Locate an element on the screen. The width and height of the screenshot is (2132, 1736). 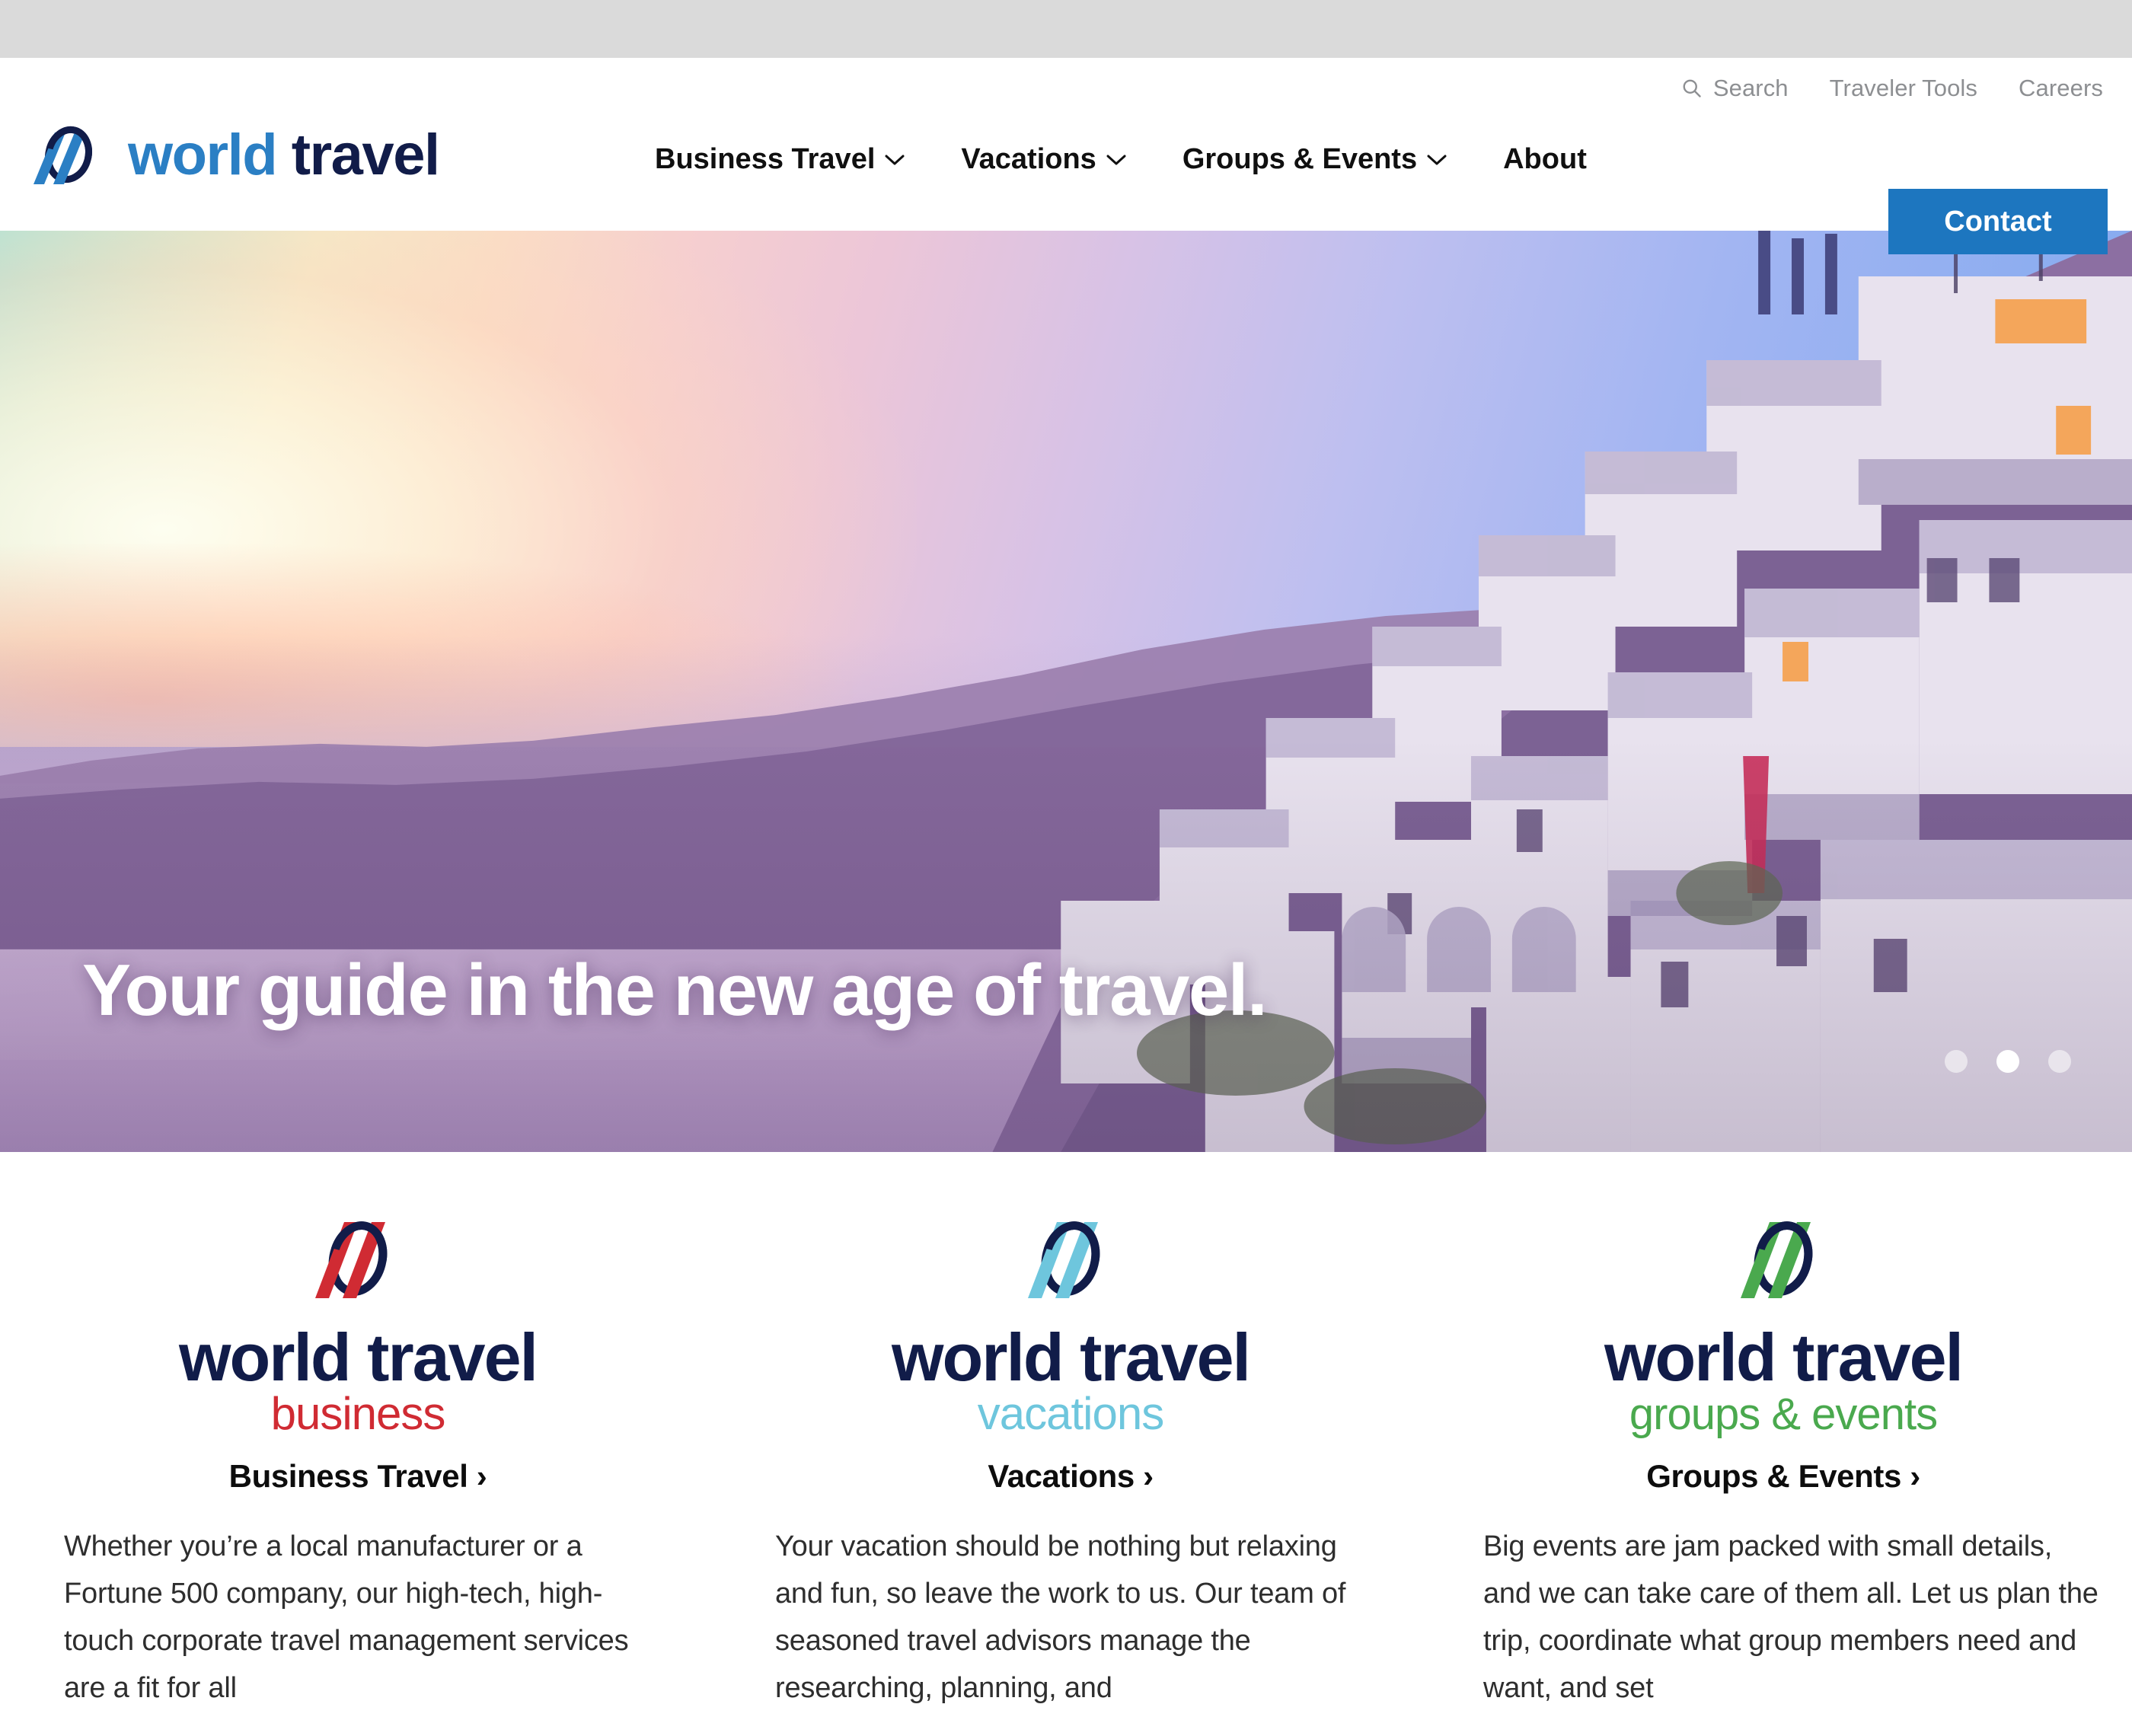
world-travel-groups-events-logo-icon: world travel groups & events is located at coordinates (1784, 1330).